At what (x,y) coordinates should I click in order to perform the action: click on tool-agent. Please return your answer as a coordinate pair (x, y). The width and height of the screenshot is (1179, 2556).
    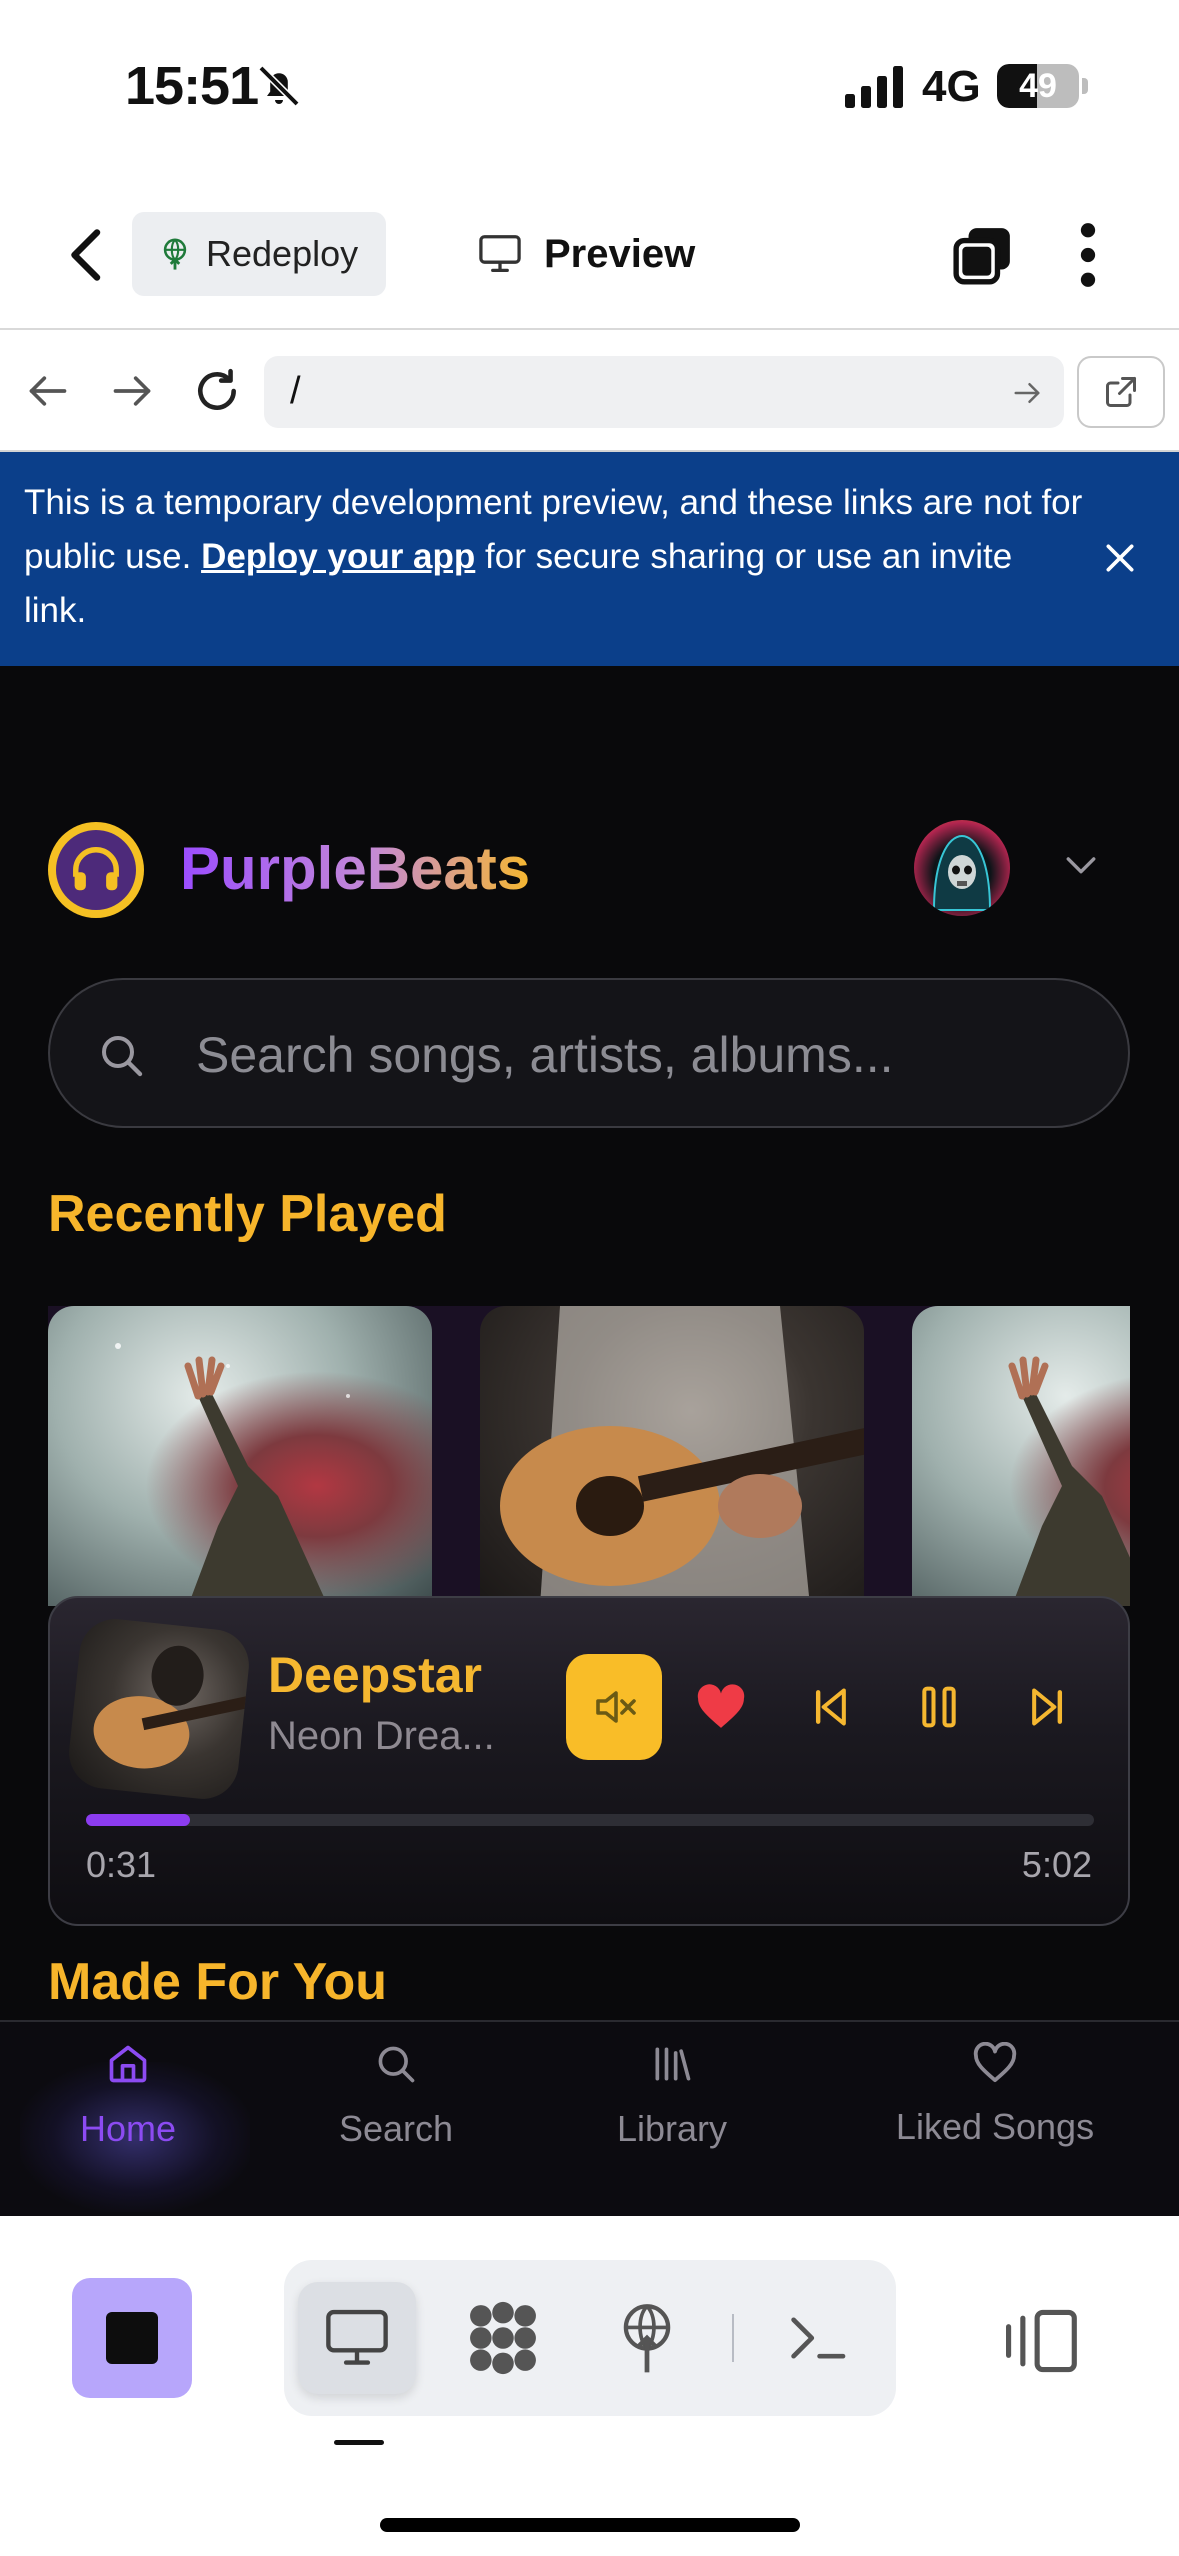
    Looking at the image, I should click on (503, 2338).